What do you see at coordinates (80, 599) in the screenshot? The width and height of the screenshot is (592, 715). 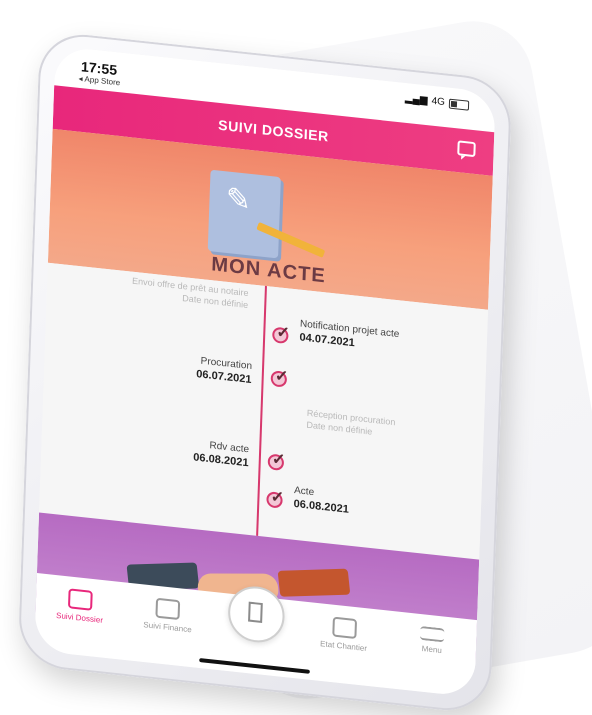 I see `folder-icon` at bounding box center [80, 599].